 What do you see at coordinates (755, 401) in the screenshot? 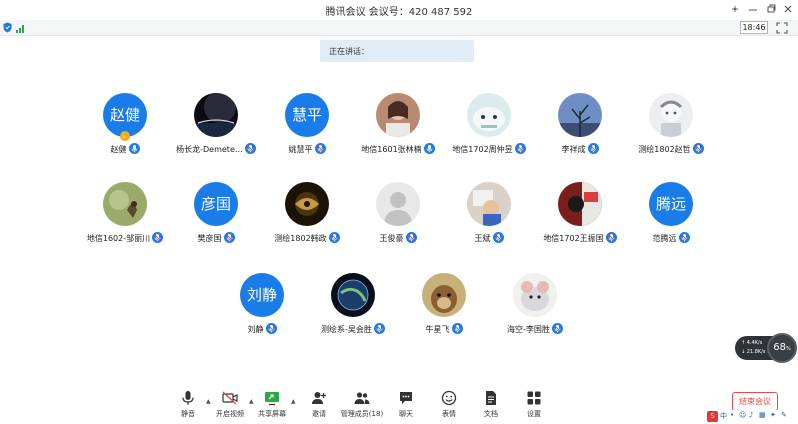
I see `end-meeting-button: 结束会议` at bounding box center [755, 401].